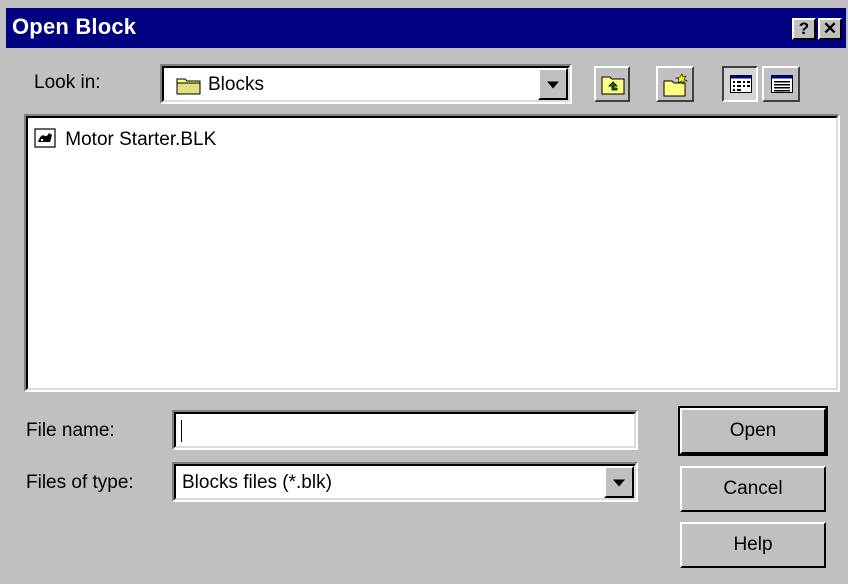  I want to click on up-one-level-button, so click(612, 84).